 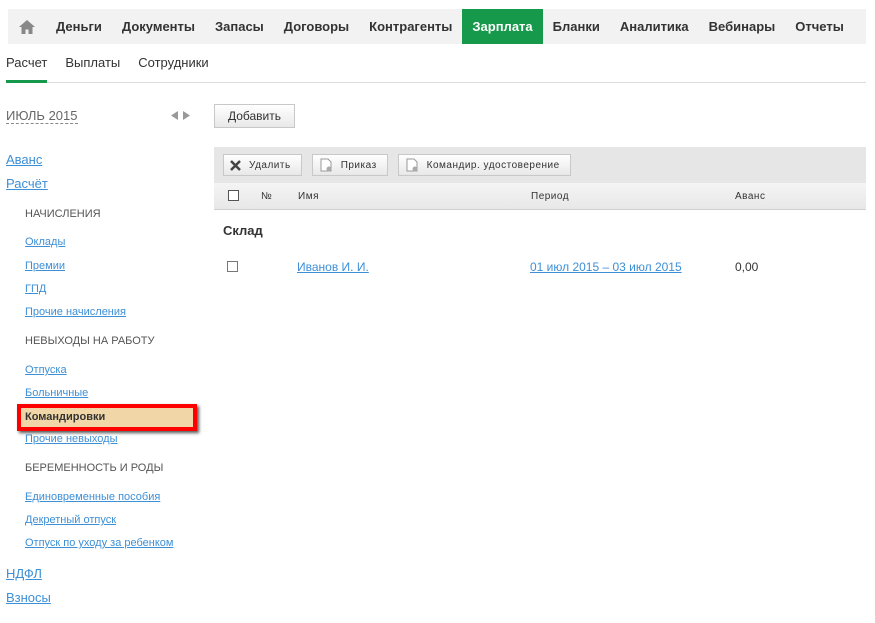 I want to click on period-link: 01 июл 2015 – 03 июл 2015, so click(x=606, y=267).